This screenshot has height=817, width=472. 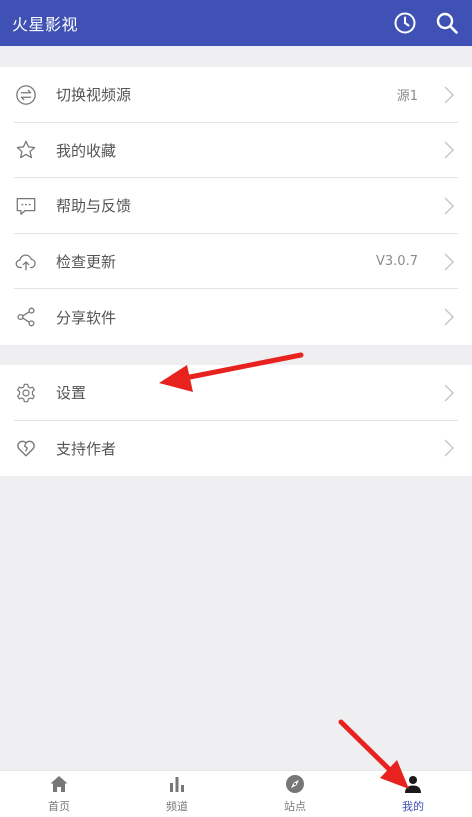 I want to click on person-icon, so click(x=413, y=784).